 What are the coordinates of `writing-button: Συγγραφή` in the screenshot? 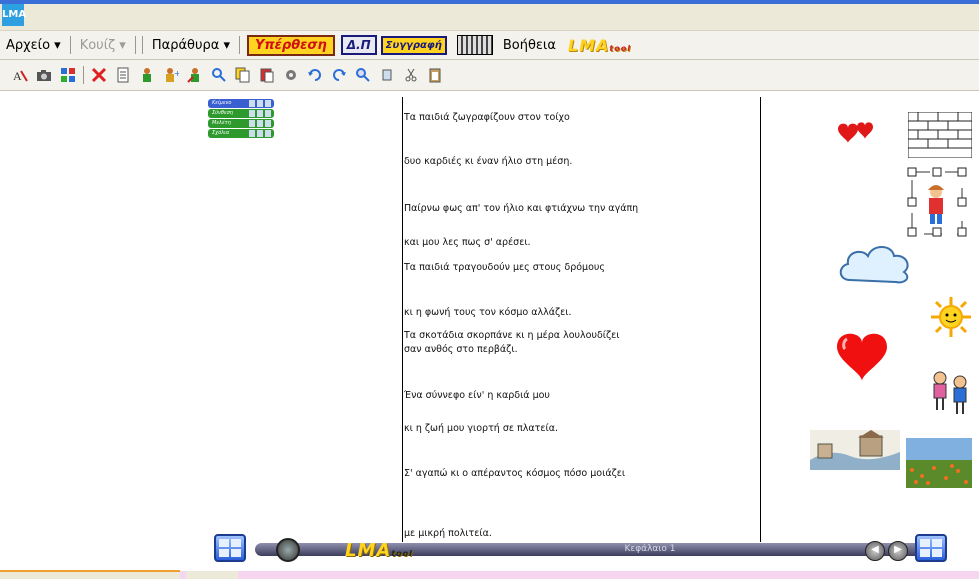 It's located at (413, 45).